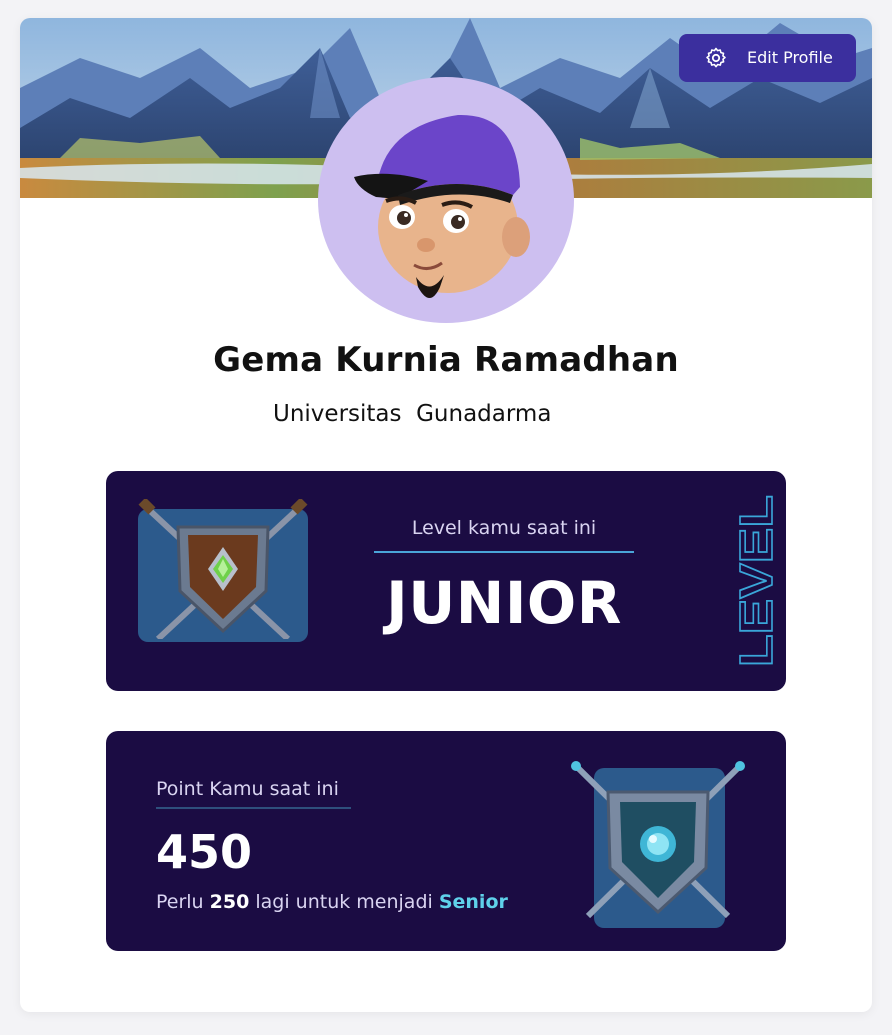 The image size is (892, 1035). I want to click on avatar, so click(446, 200).